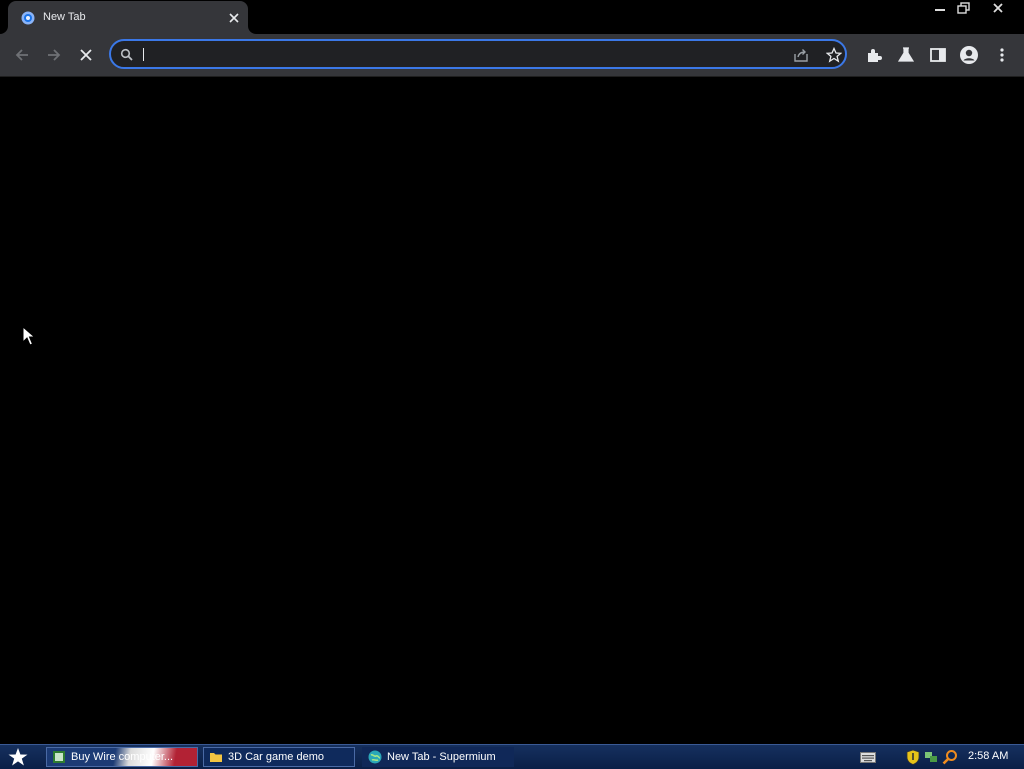 This screenshot has height=769, width=1024. What do you see at coordinates (22, 55) in the screenshot?
I see `back-arrow-icon` at bounding box center [22, 55].